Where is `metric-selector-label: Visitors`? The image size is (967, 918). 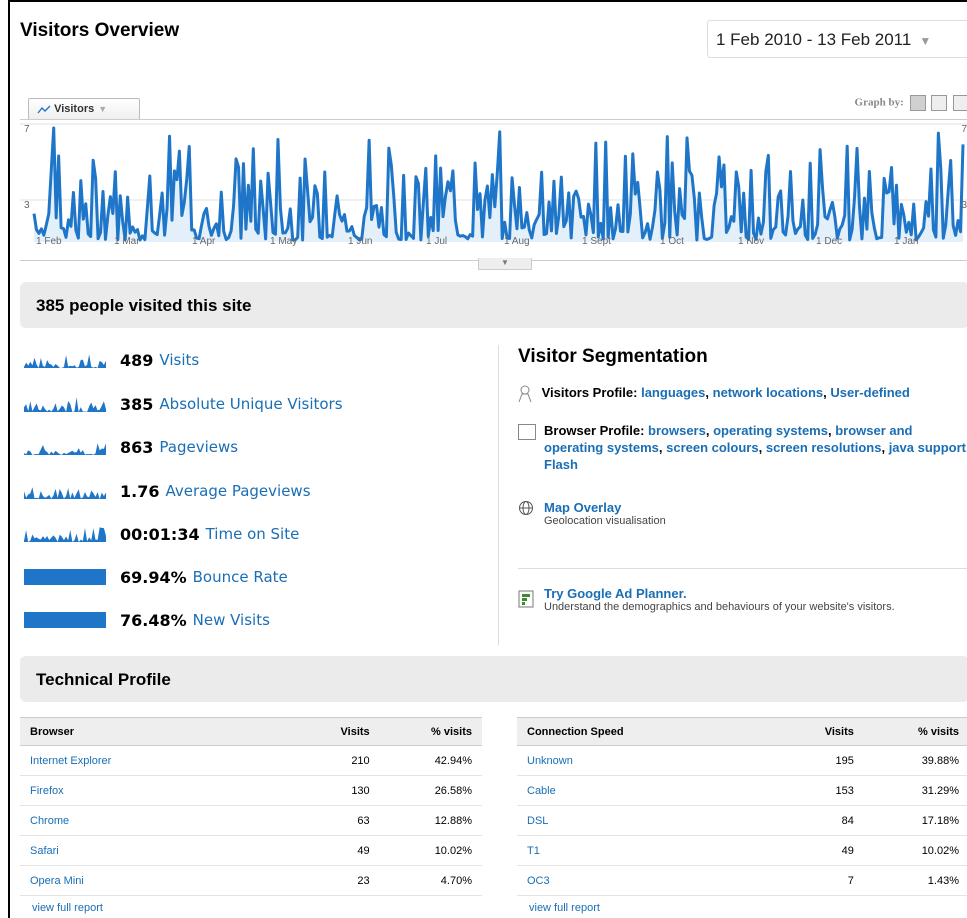
metric-selector-label: Visitors is located at coordinates (74, 109).